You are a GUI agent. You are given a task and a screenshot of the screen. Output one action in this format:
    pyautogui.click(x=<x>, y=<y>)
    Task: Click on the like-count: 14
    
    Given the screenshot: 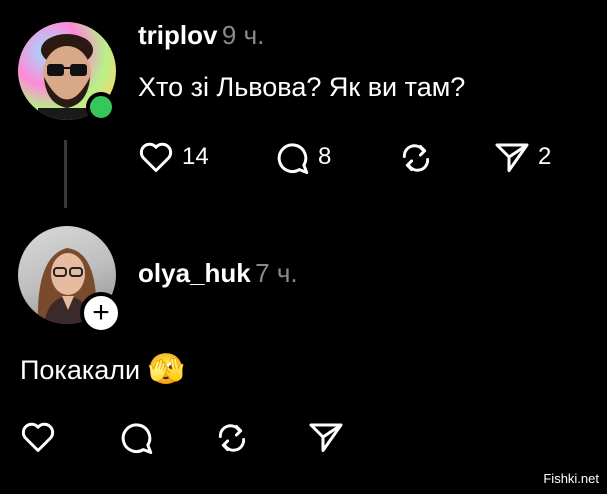 What is the action you would take?
    pyautogui.click(x=195, y=156)
    